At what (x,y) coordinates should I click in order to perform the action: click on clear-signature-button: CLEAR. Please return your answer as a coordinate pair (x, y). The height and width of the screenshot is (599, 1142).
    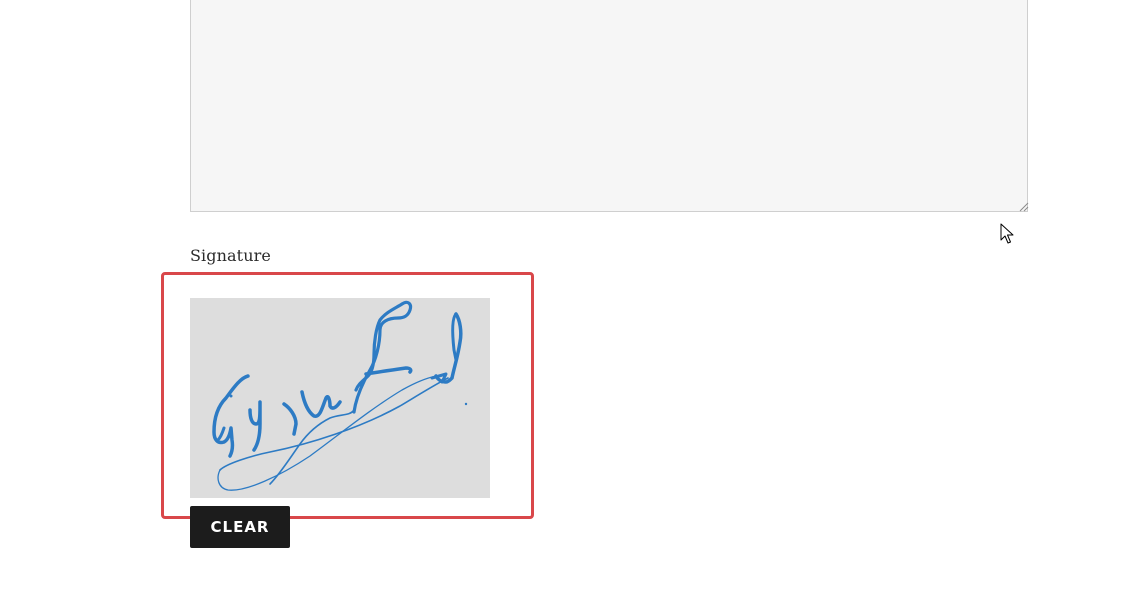
    Looking at the image, I should click on (240, 527).